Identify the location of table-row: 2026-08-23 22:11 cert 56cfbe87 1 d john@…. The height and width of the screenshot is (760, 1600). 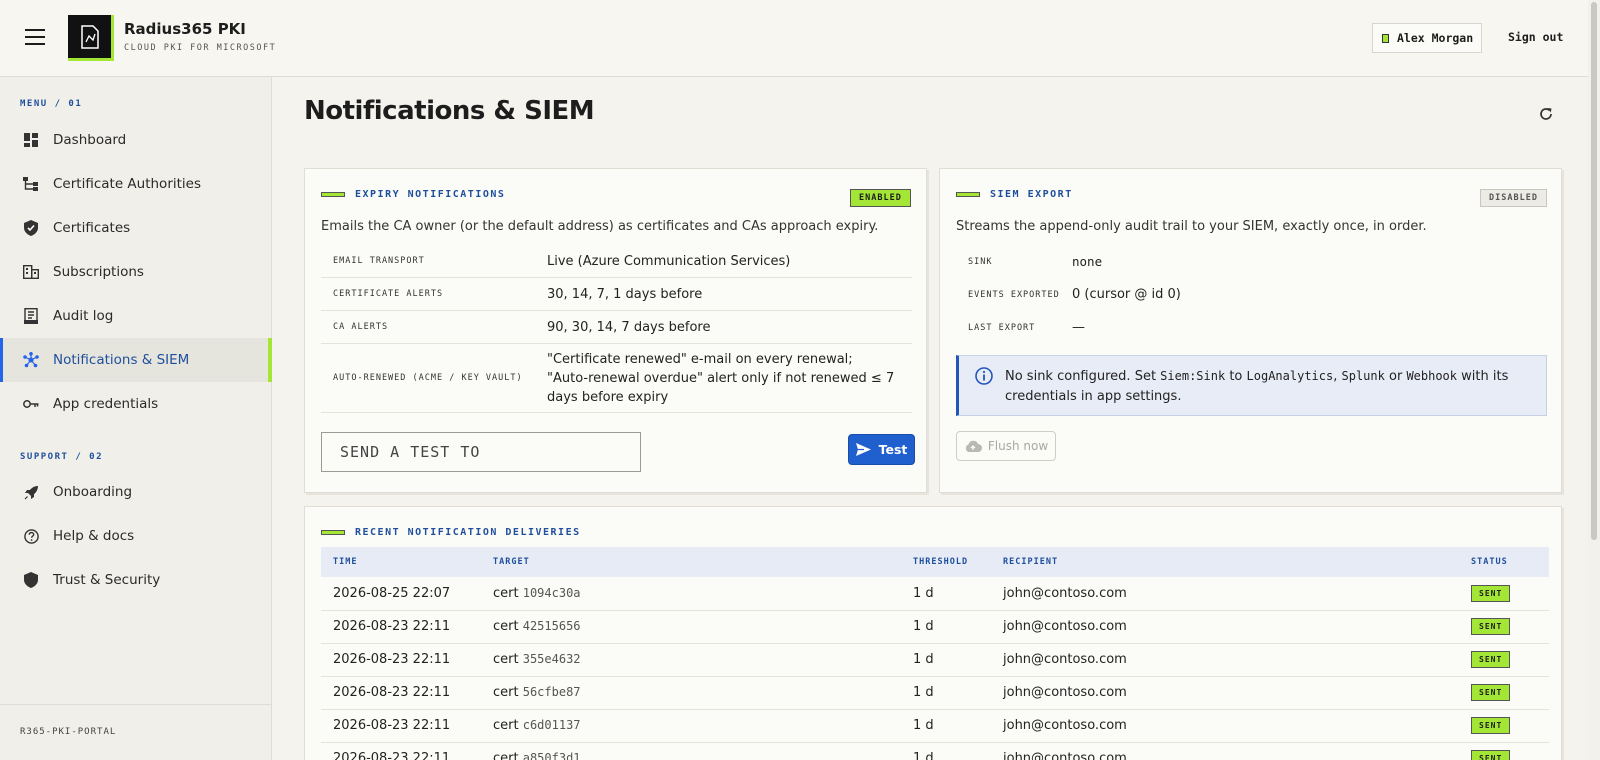
(935, 693).